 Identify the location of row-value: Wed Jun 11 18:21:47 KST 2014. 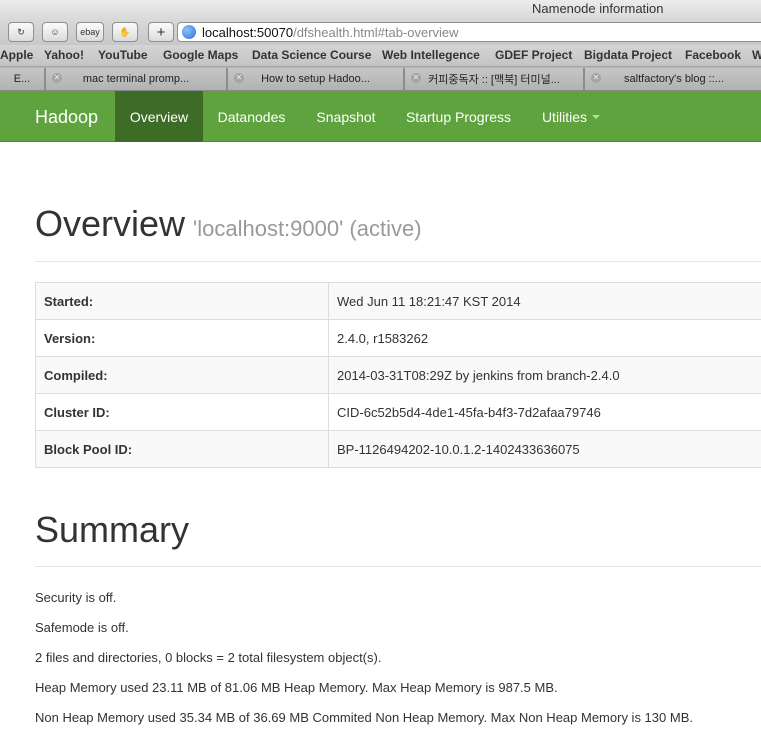
(544, 301).